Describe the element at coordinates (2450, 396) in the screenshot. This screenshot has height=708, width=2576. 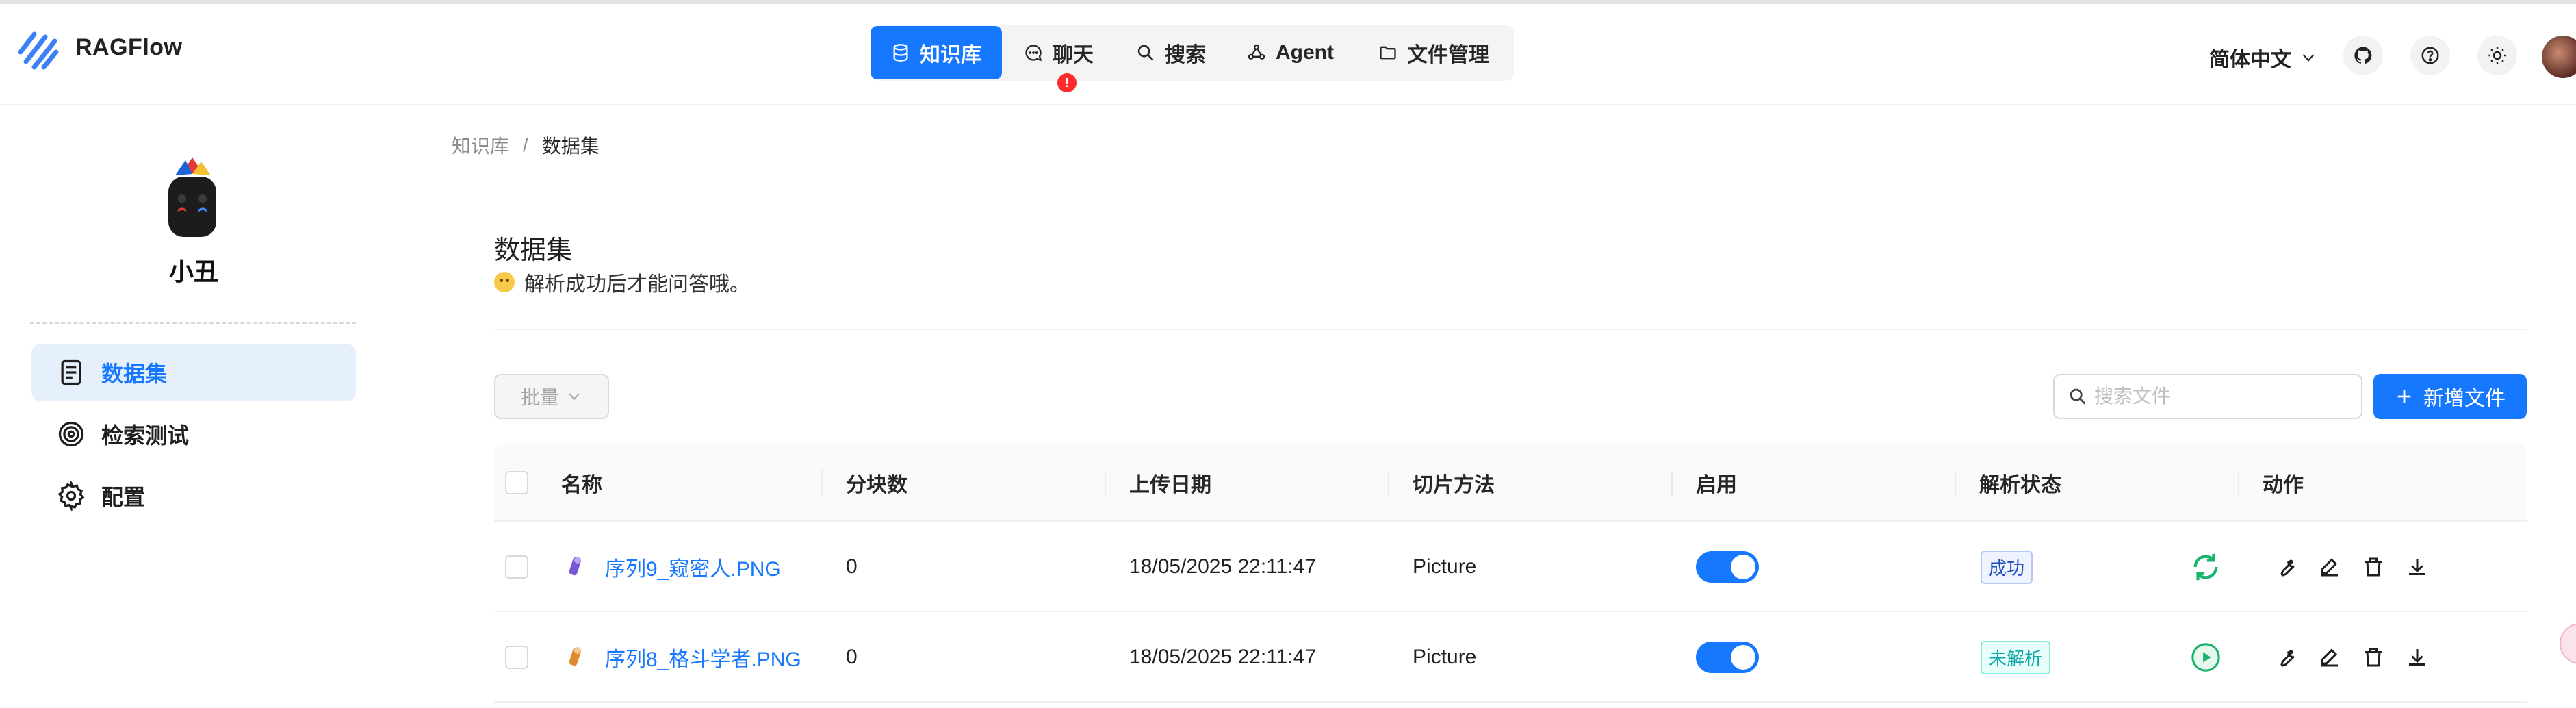
I see `add-file-button: 新增文件` at that location.